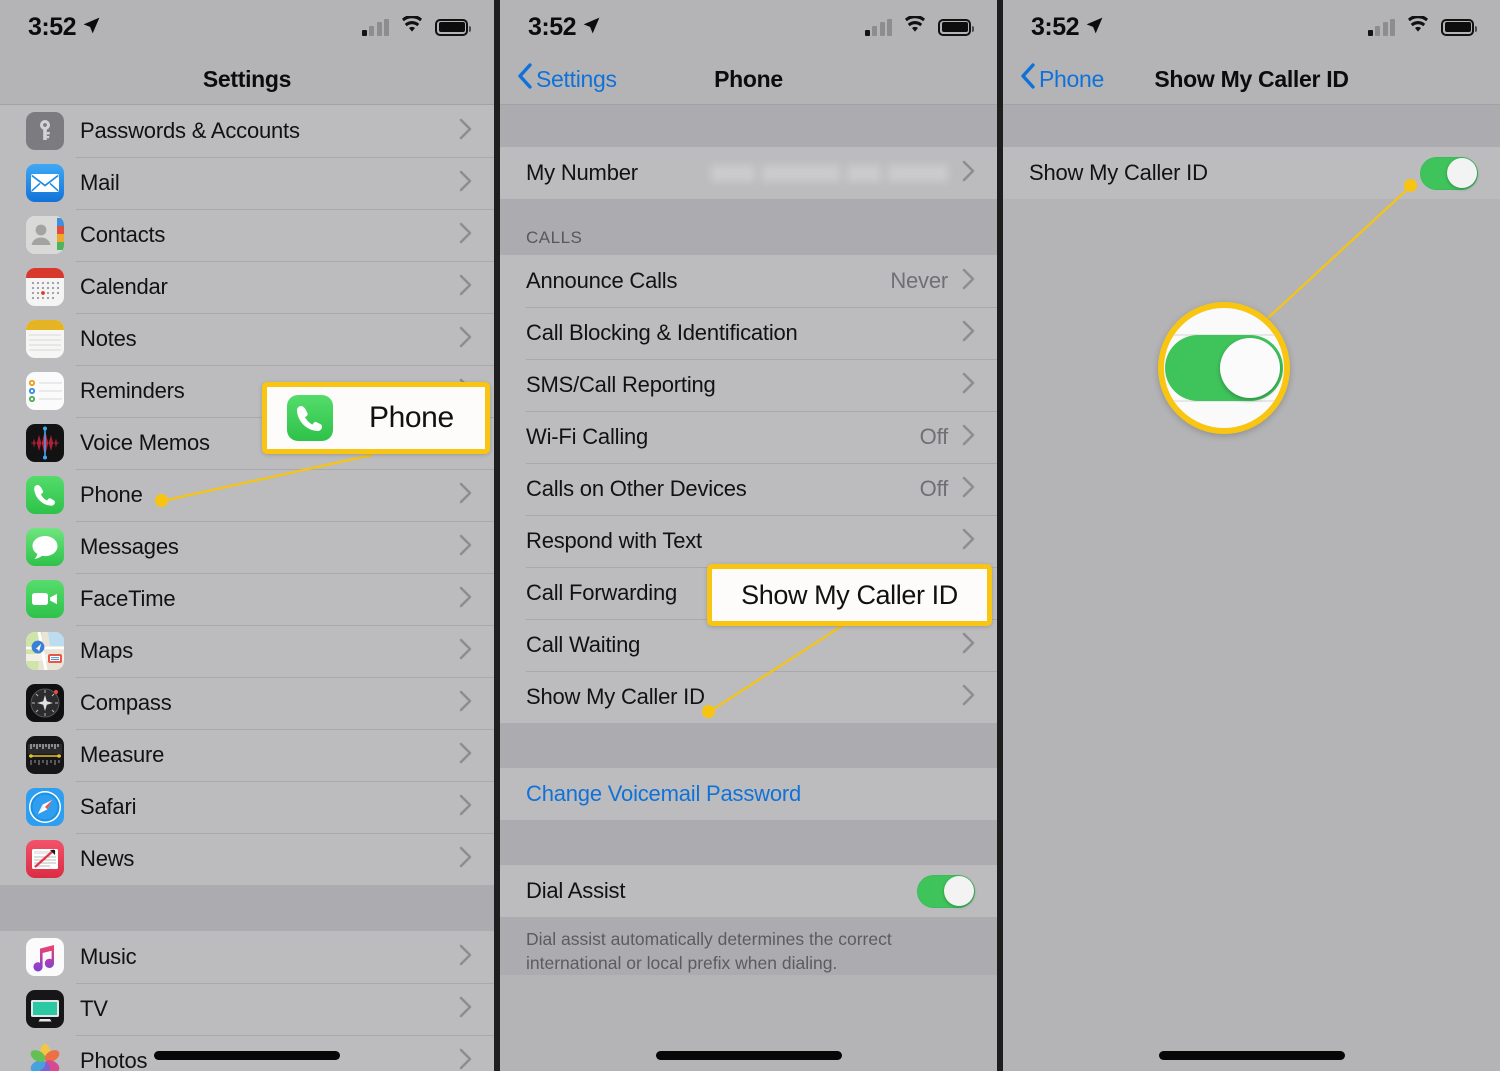 This screenshot has width=1500, height=1071. Describe the element at coordinates (45, 495) in the screenshot. I see `phone-icon` at that location.